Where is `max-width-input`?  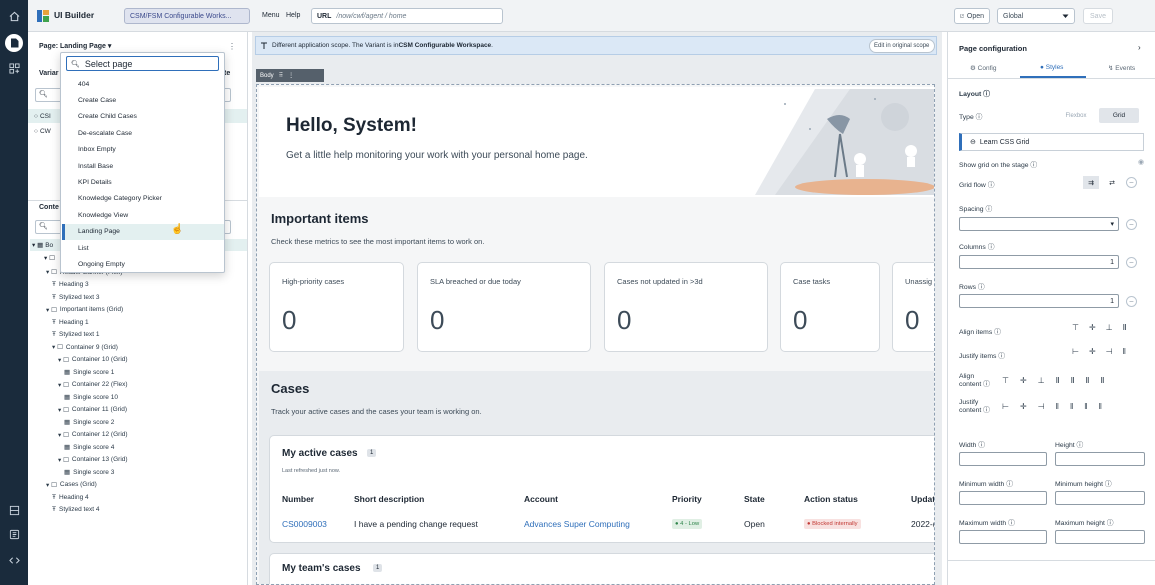 max-width-input is located at coordinates (1003, 537).